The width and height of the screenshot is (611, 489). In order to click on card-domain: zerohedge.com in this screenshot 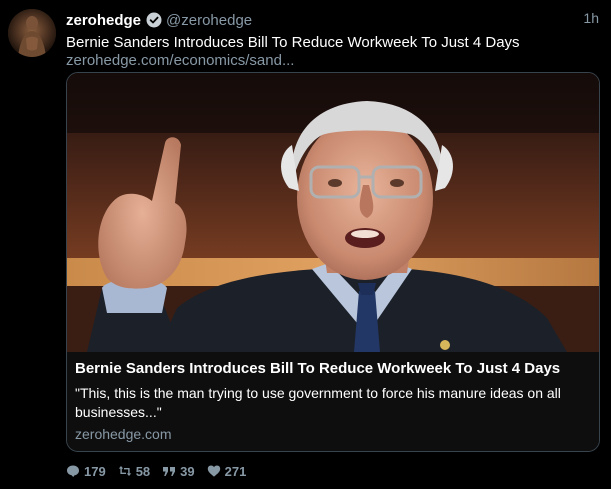, I will do `click(123, 434)`.